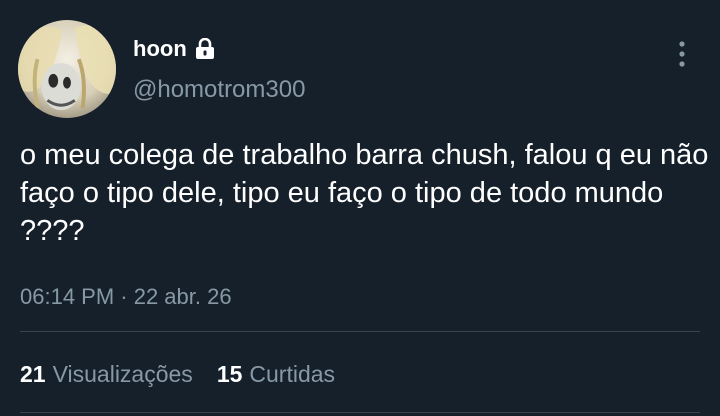  I want to click on more-vertical-icon, so click(682, 54).